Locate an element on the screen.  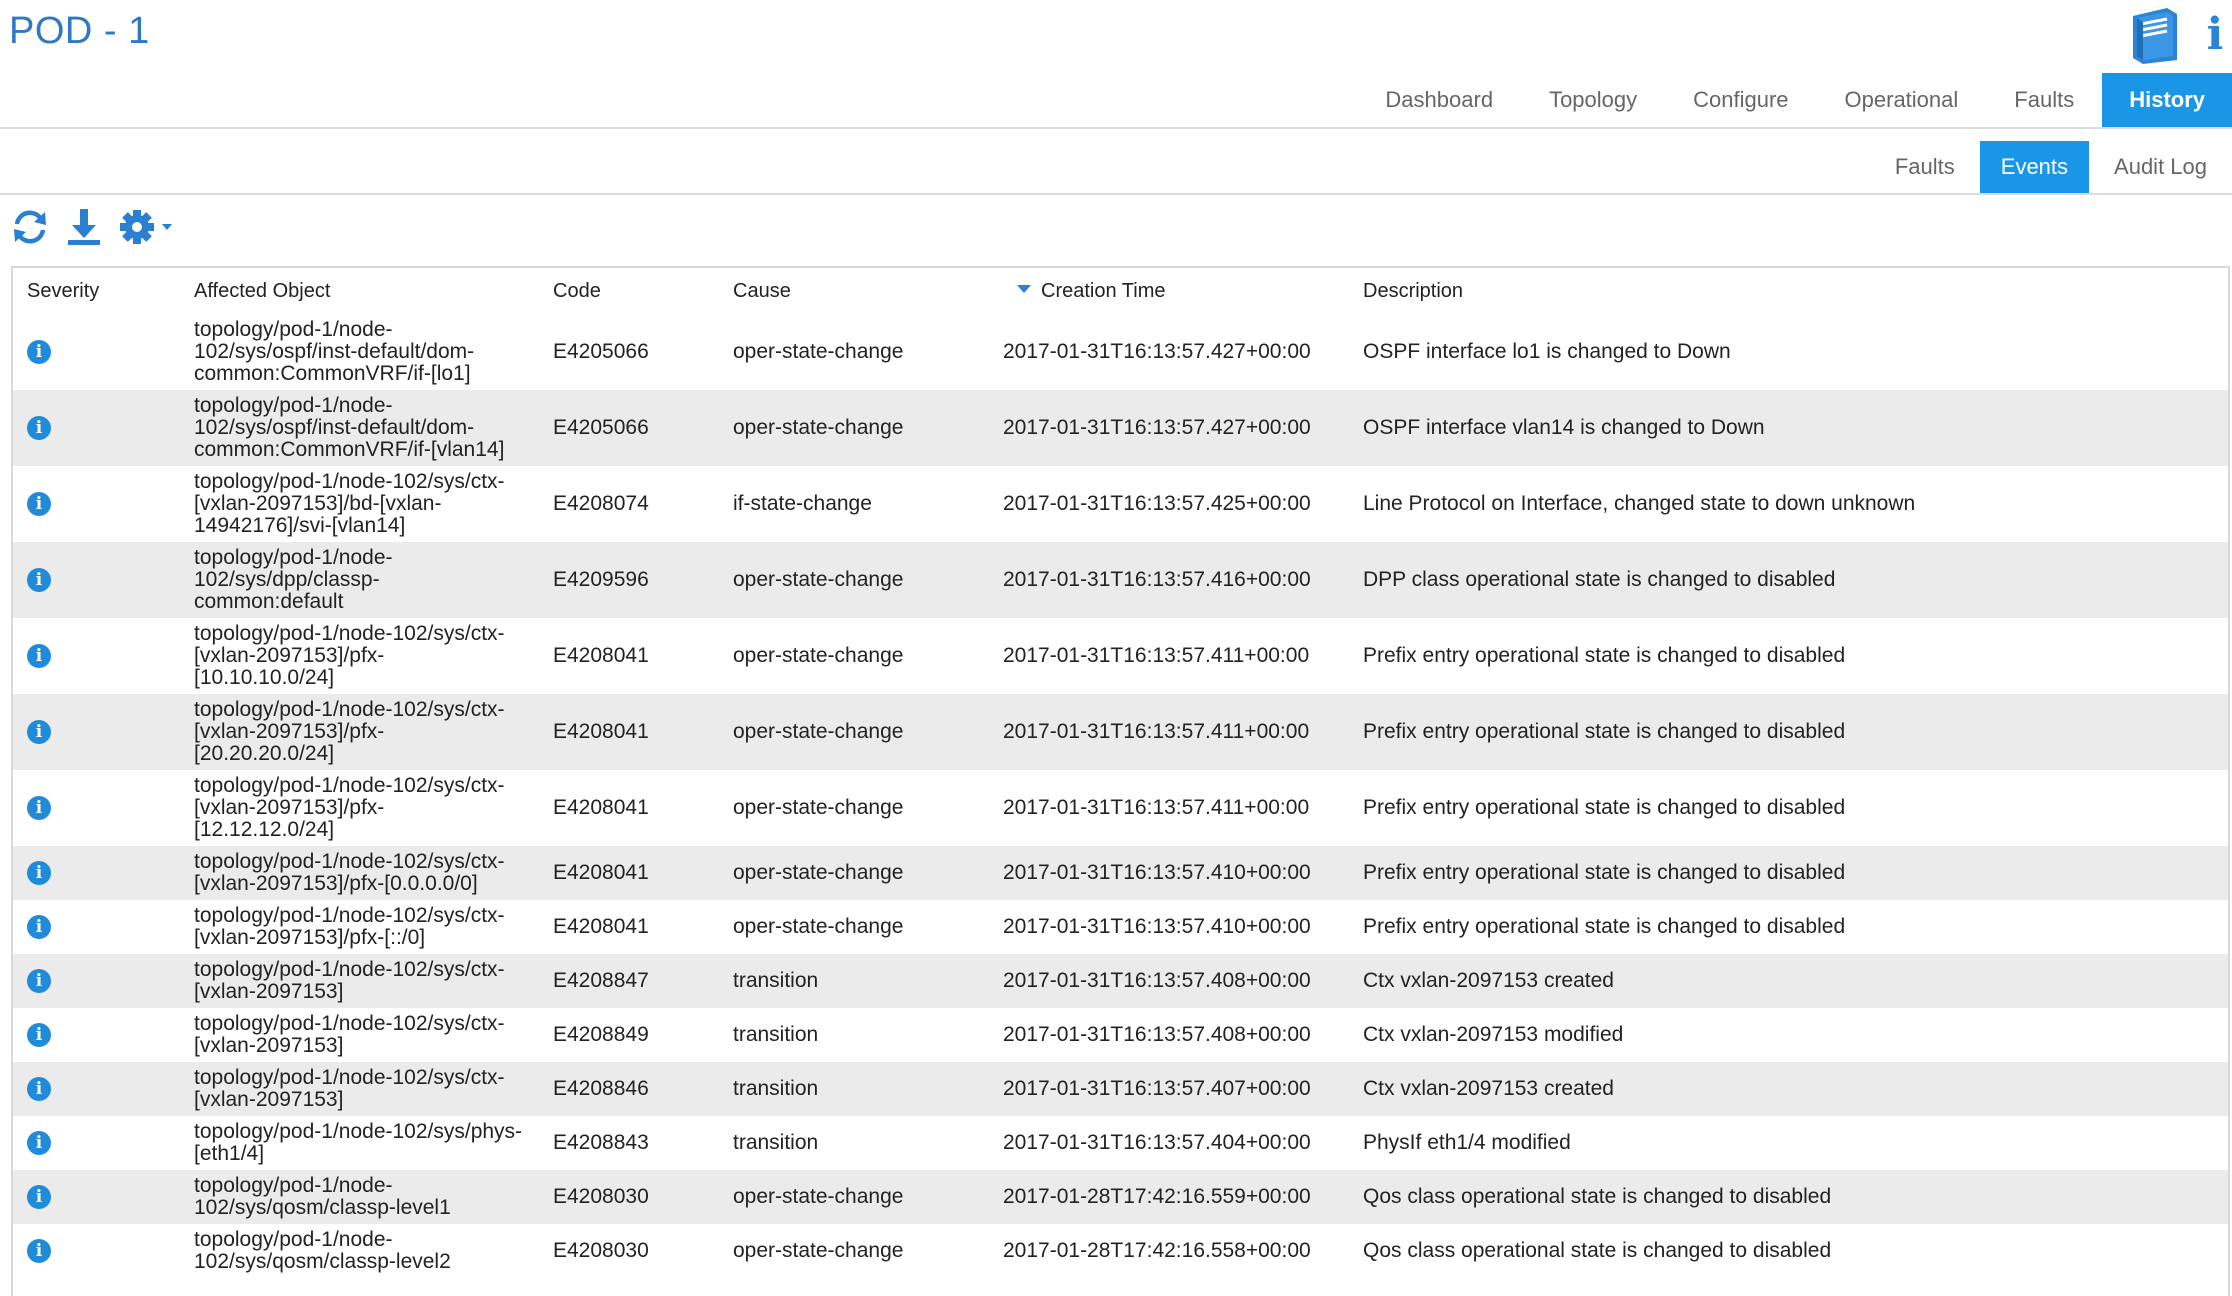
column-header-description: Description is located at coordinates (1795, 291).